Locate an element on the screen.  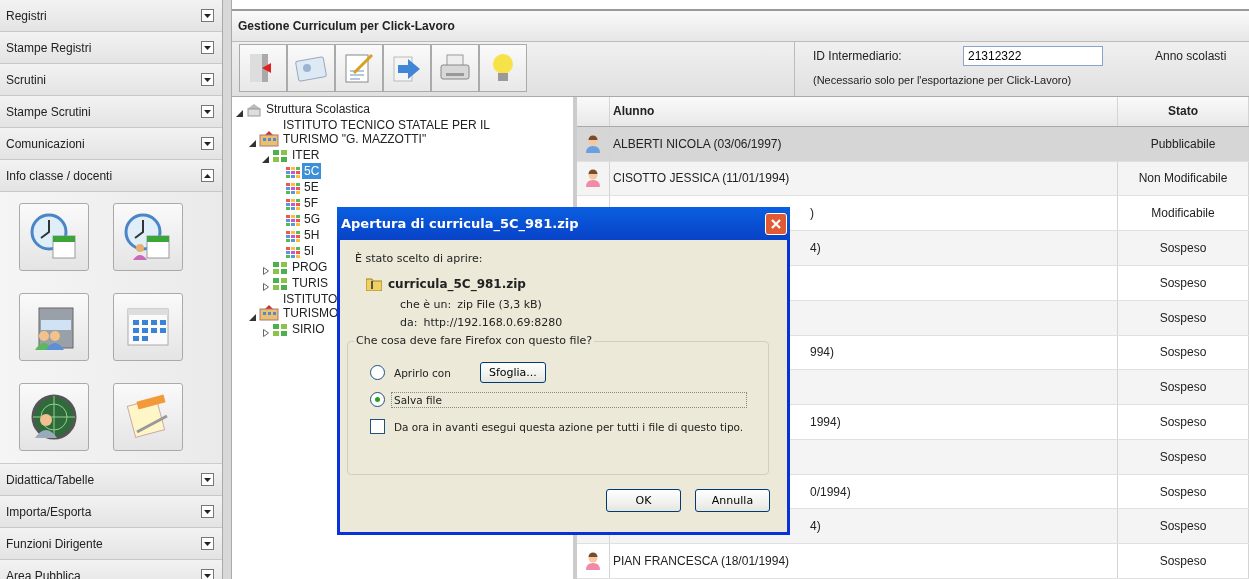
table-cell: CISOTTO JESSICA (11/01/1994) is located at coordinates (864, 178).